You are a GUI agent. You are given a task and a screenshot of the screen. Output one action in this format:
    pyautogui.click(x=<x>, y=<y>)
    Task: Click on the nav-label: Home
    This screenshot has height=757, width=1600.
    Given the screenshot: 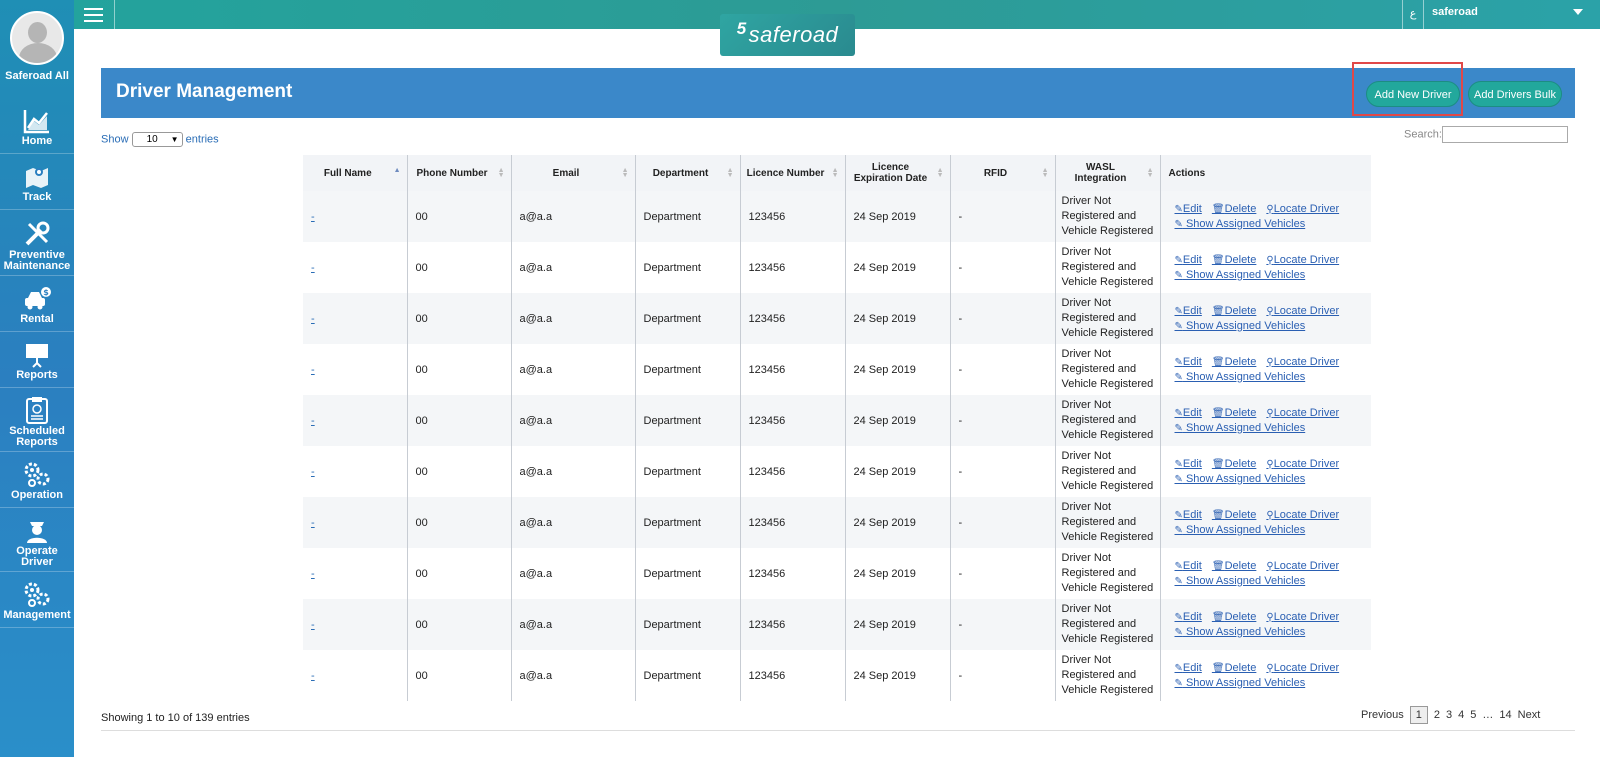 What is the action you would take?
    pyautogui.click(x=37, y=141)
    